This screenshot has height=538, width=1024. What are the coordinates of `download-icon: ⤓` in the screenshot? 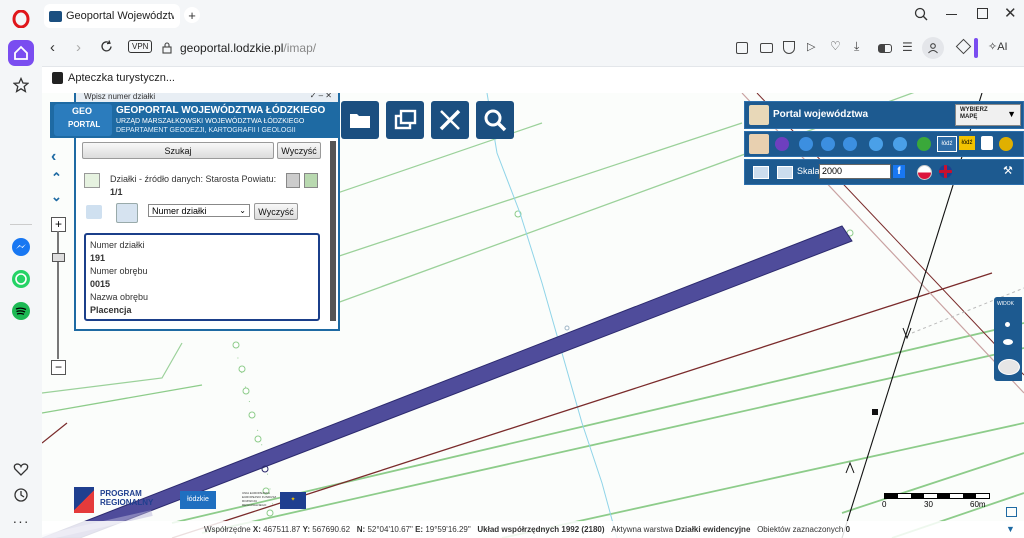 It's located at (856, 46).